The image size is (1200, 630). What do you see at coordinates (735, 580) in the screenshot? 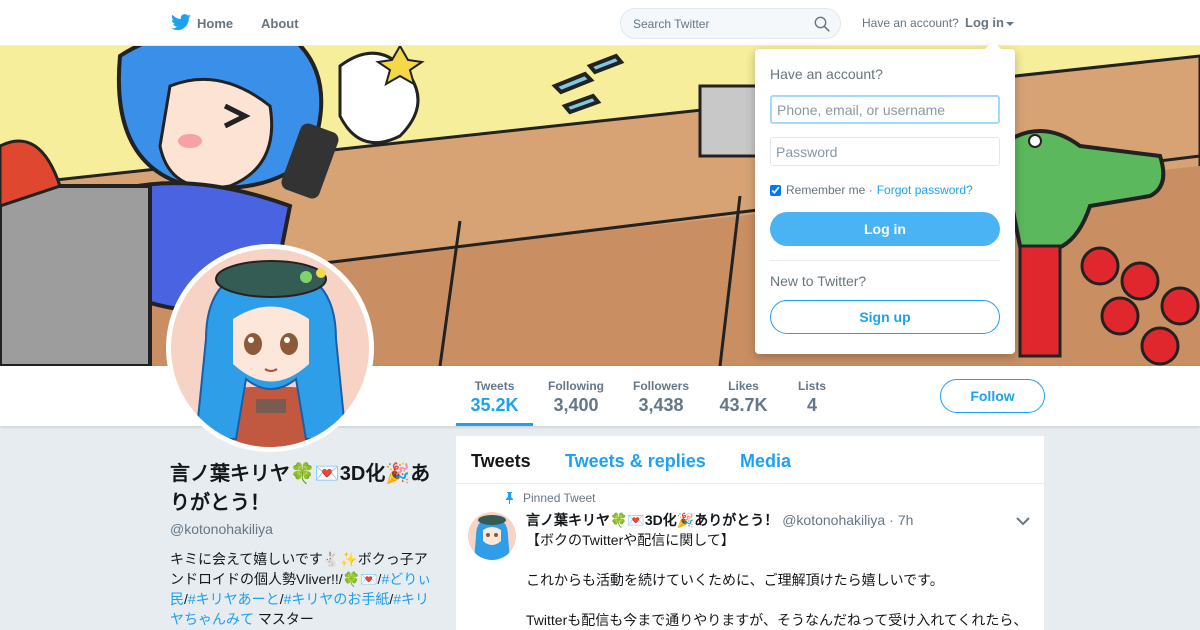
I see `tweet-line-2: これからも活動を続けていくために、ご理解頂けたら嬉しいです。` at bounding box center [735, 580].